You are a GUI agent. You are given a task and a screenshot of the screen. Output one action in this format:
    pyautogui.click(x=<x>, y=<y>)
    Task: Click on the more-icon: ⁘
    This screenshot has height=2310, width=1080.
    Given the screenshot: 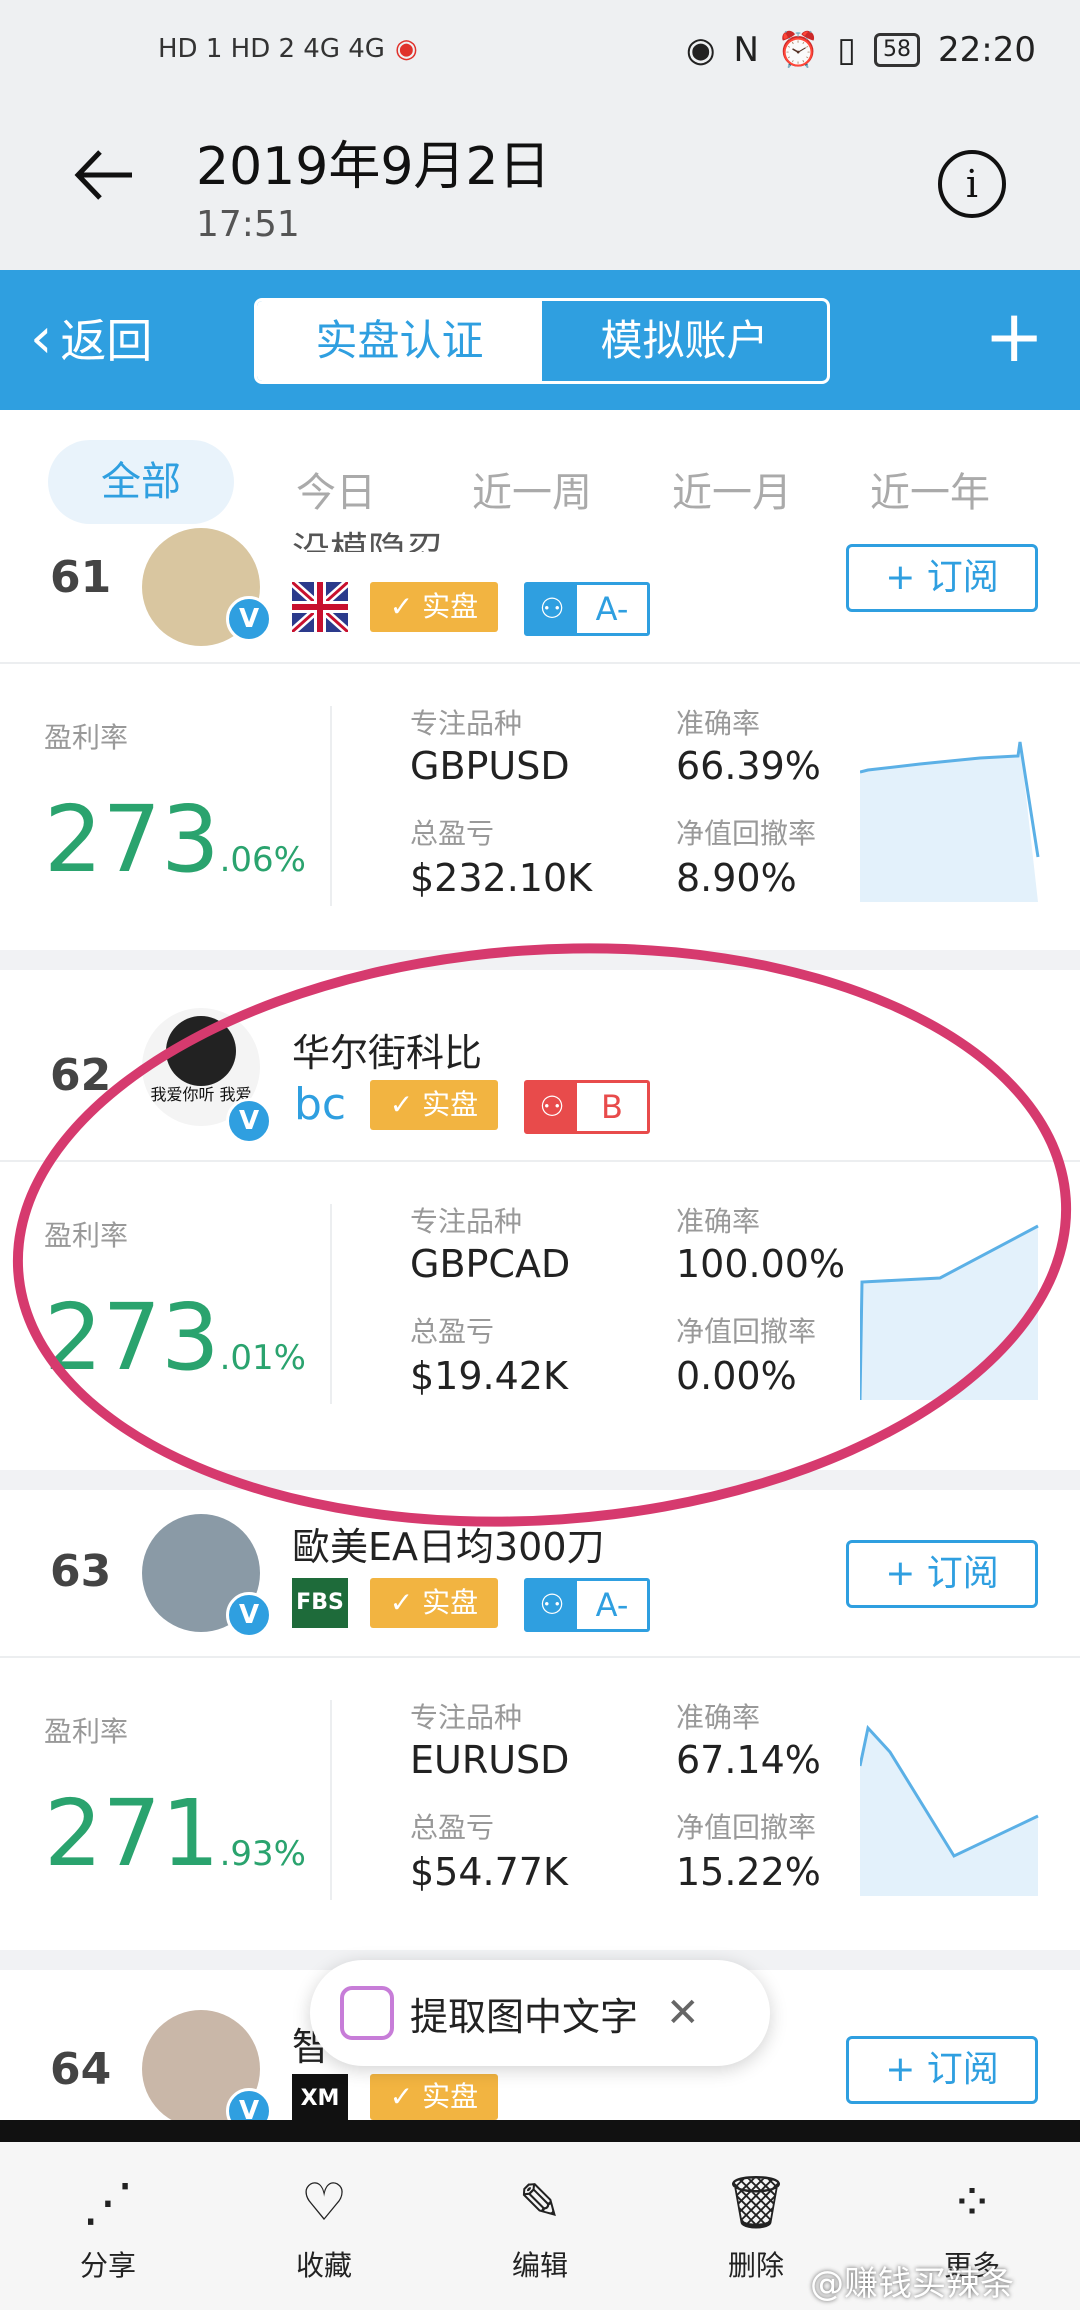 What is the action you would take?
    pyautogui.click(x=972, y=2203)
    